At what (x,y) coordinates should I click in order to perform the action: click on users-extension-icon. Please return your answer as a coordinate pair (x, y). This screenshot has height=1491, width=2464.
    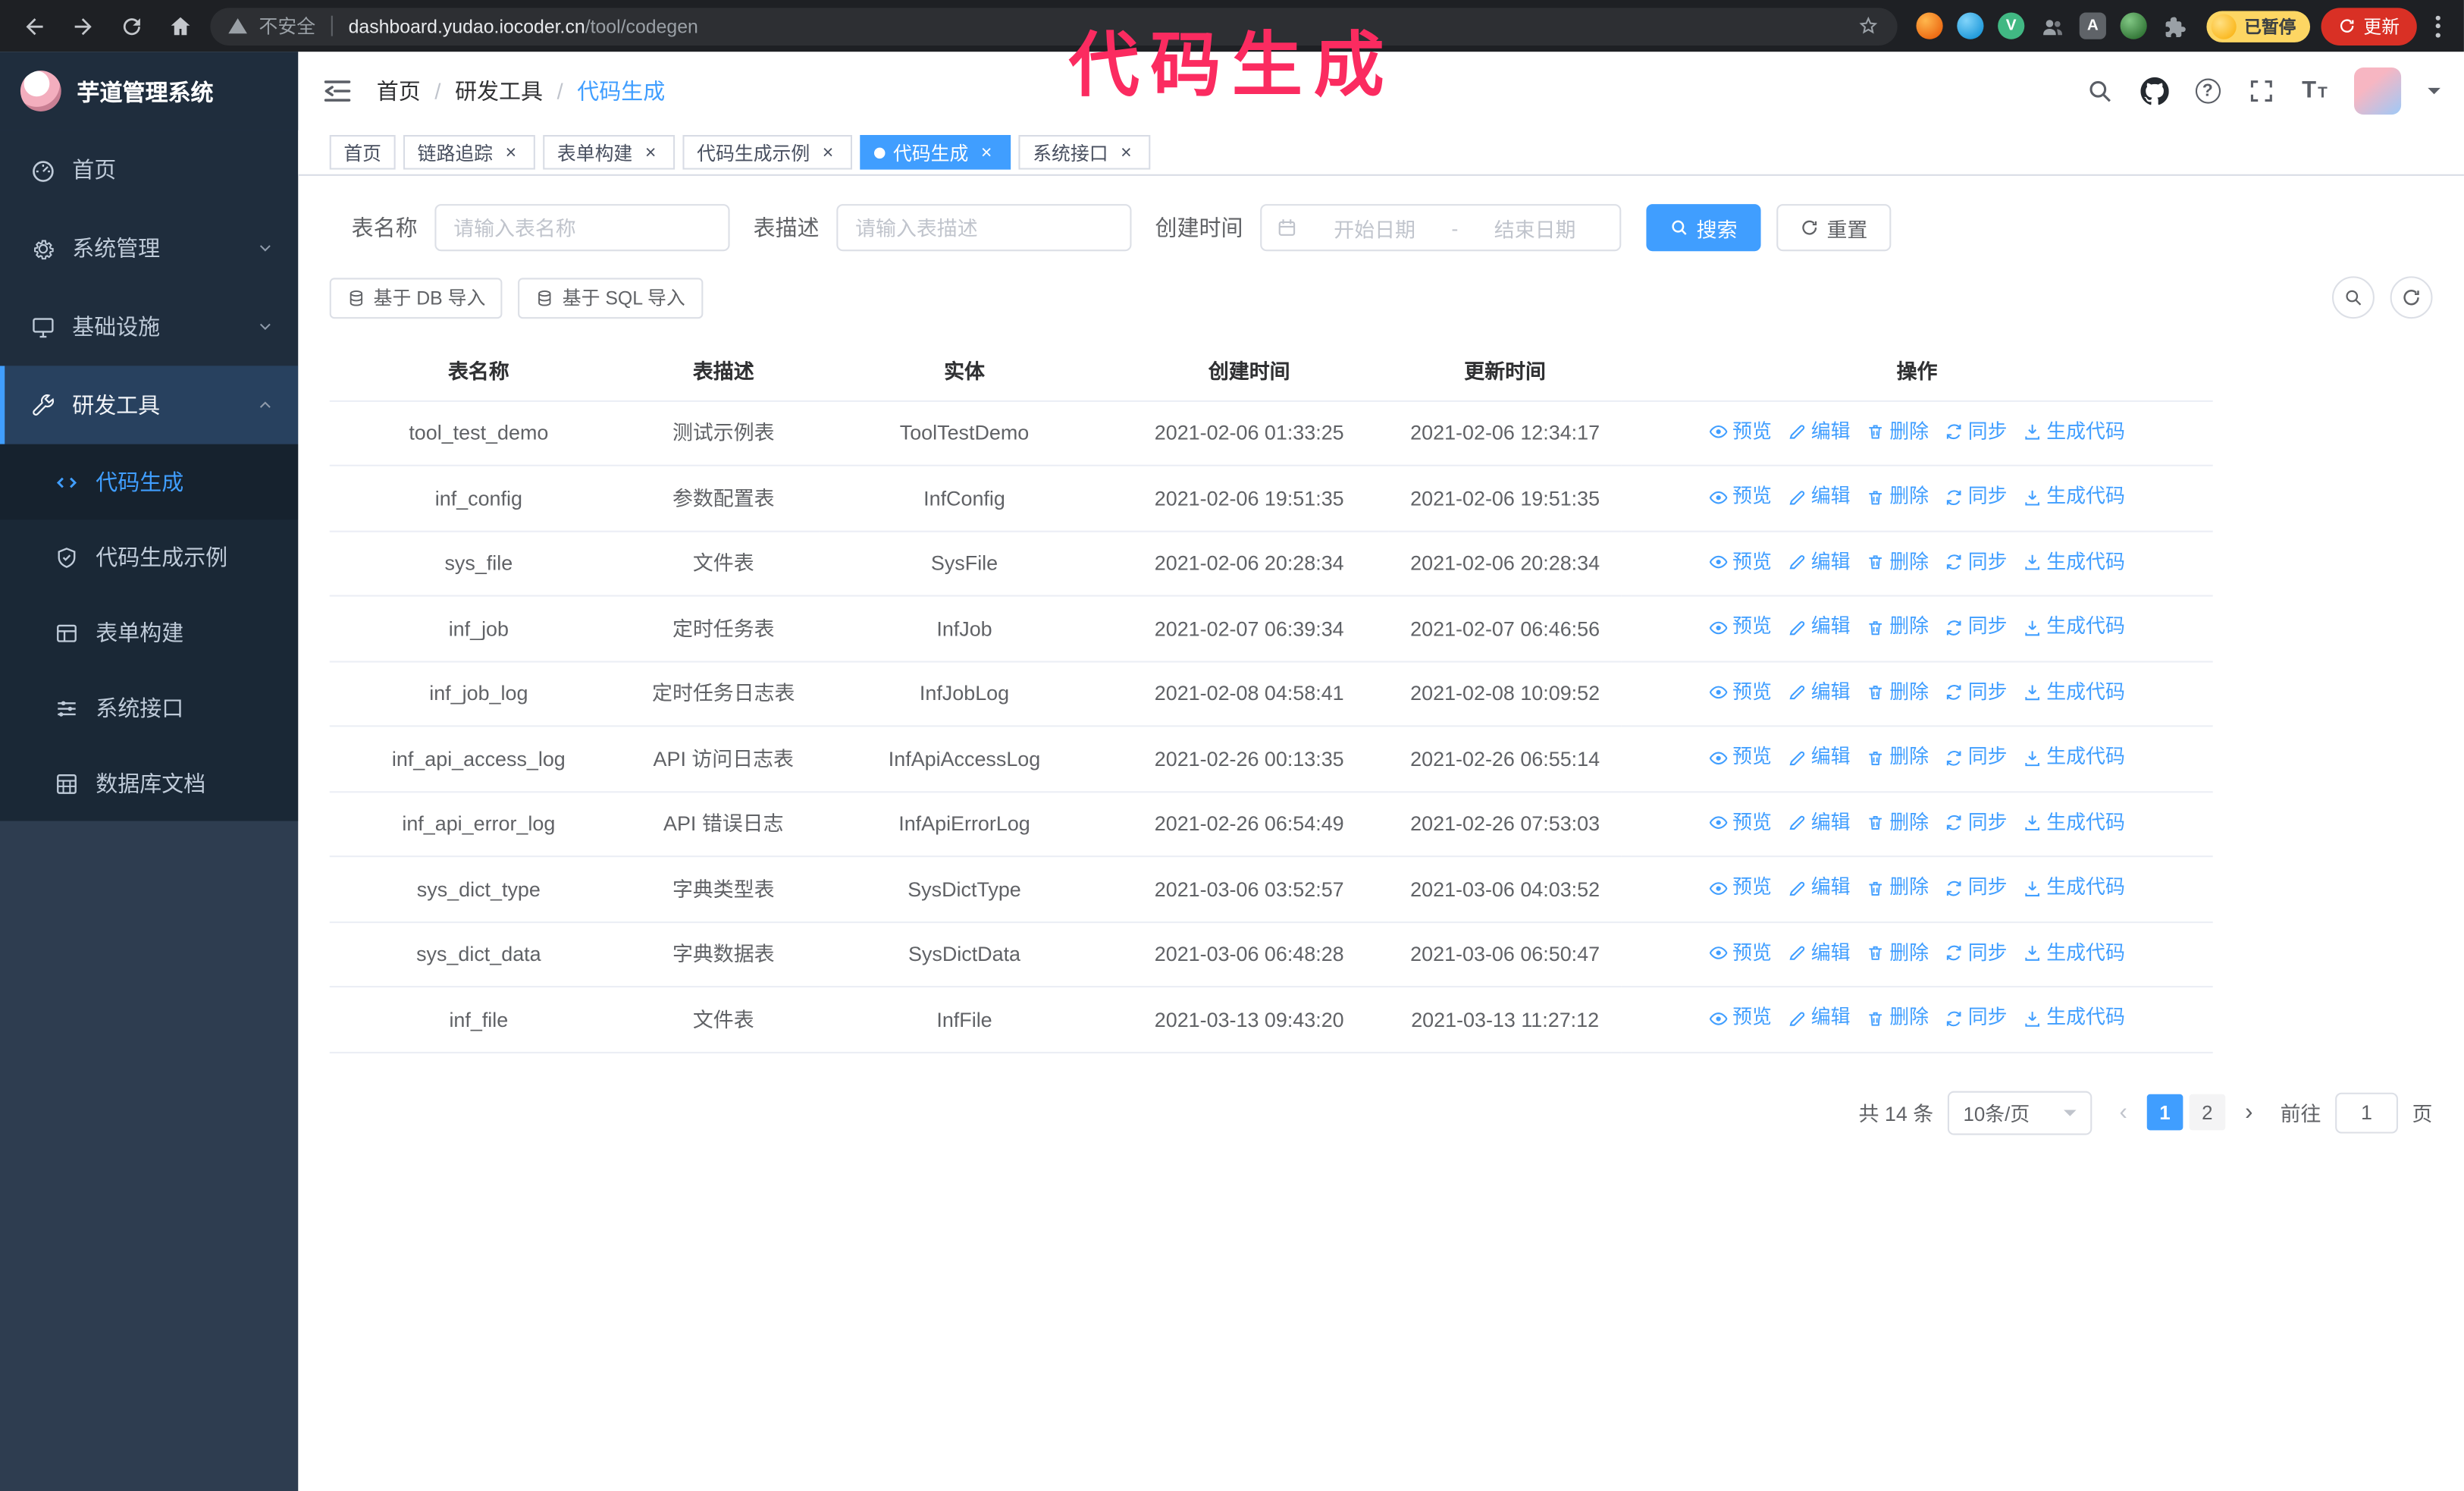
    Looking at the image, I should click on (2052, 26).